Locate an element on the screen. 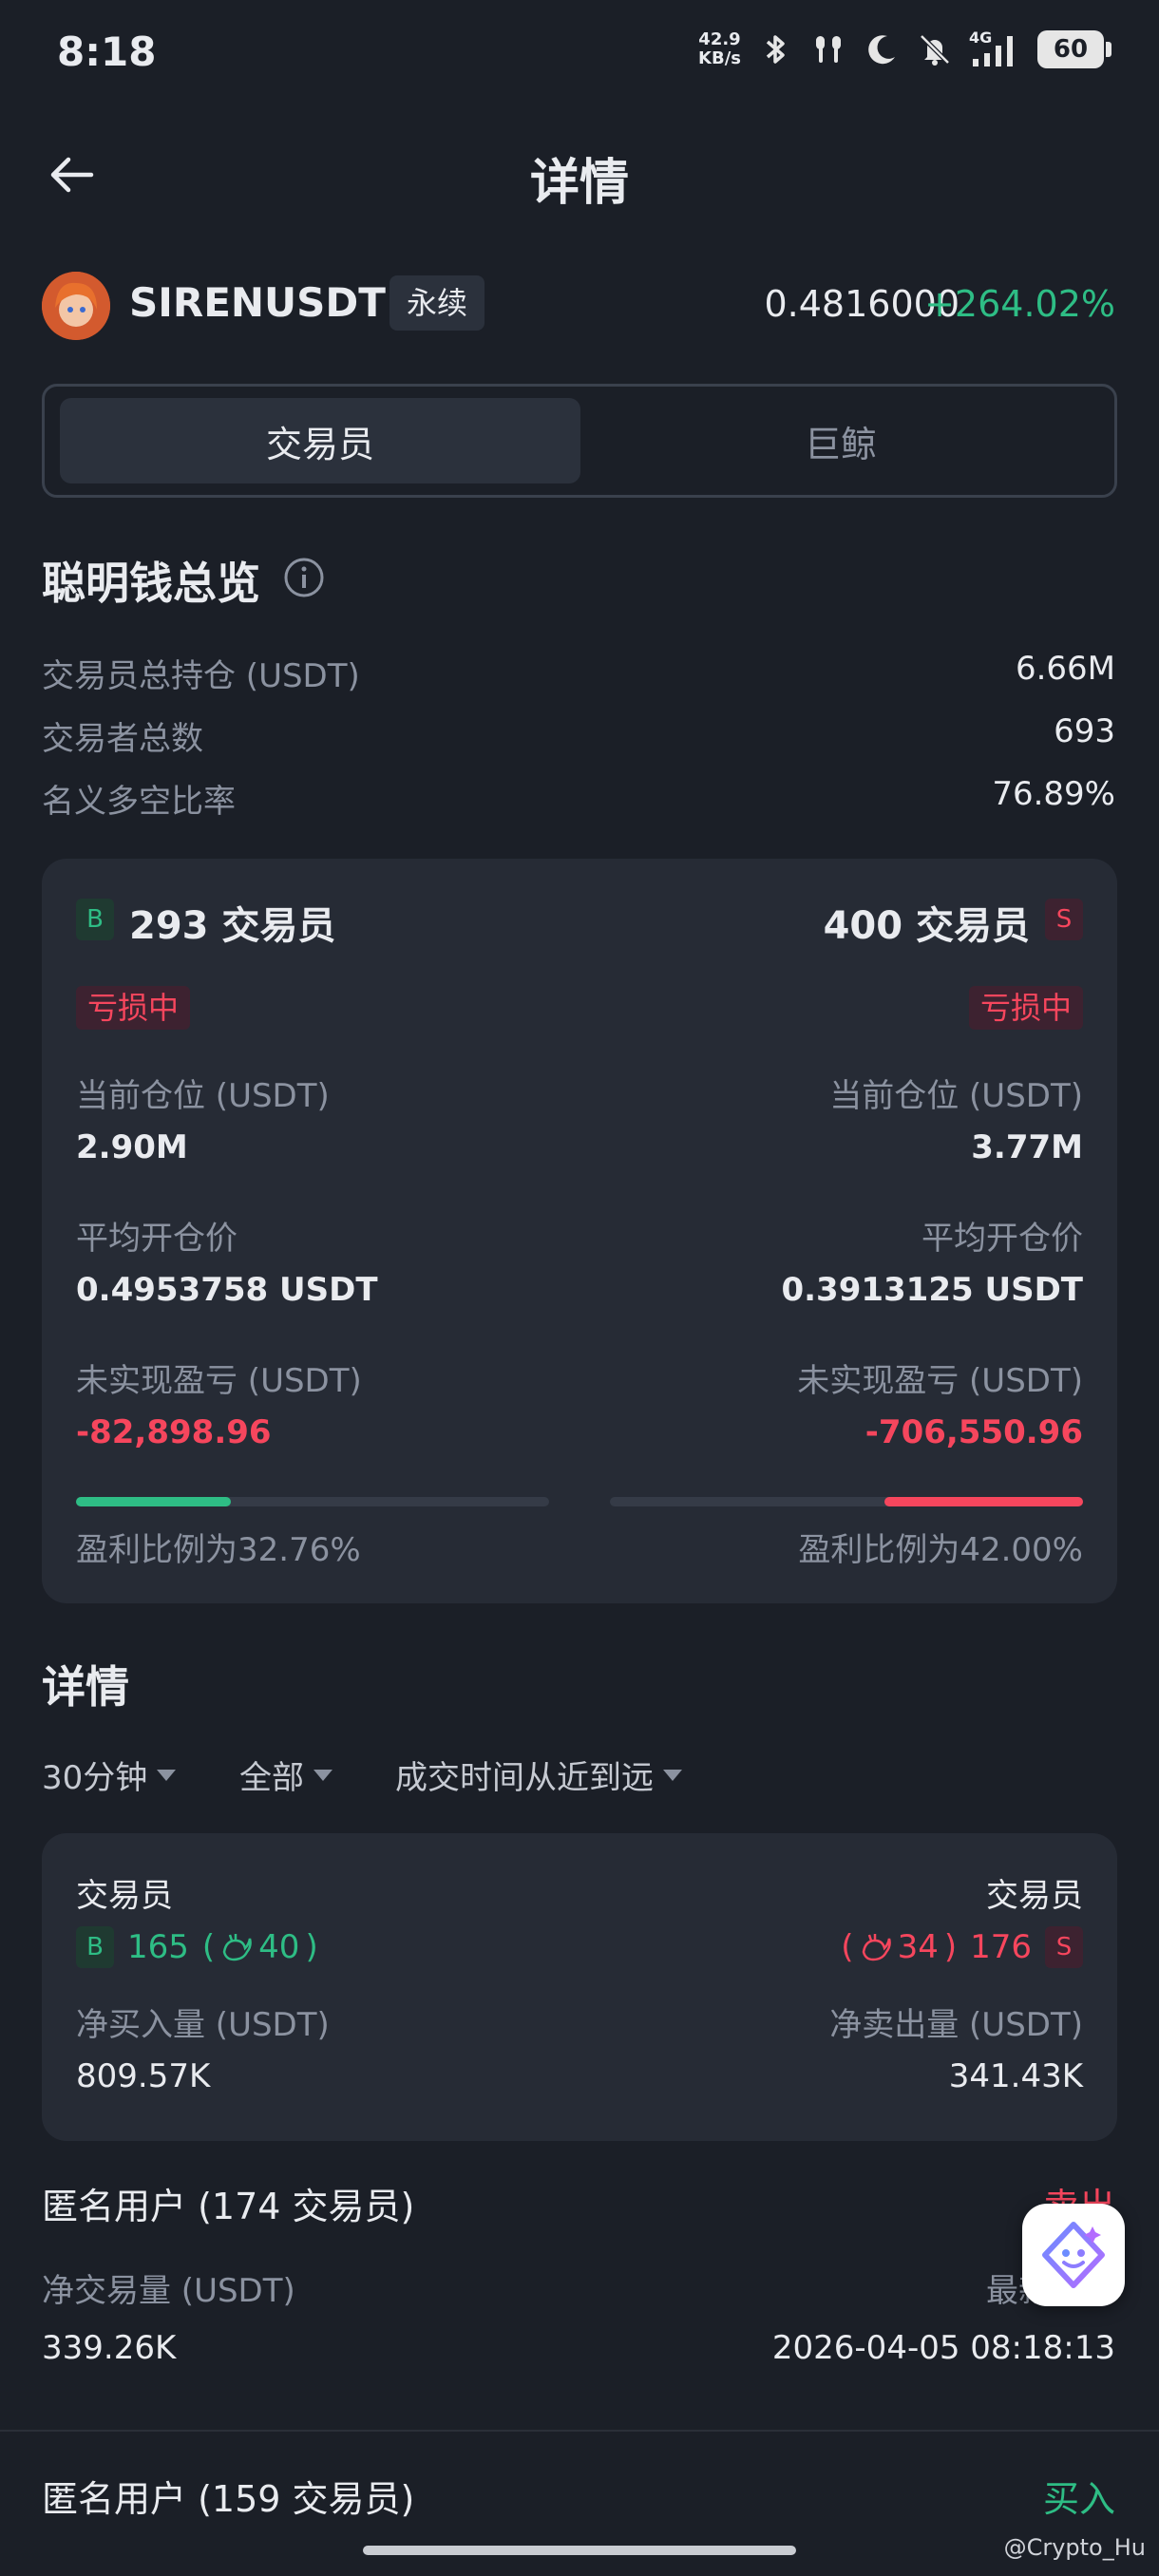  battery-indicator: 60 is located at coordinates (1074, 49).